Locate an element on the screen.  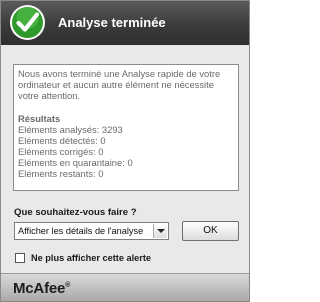
brand-name: McAfee is located at coordinates (39, 288).